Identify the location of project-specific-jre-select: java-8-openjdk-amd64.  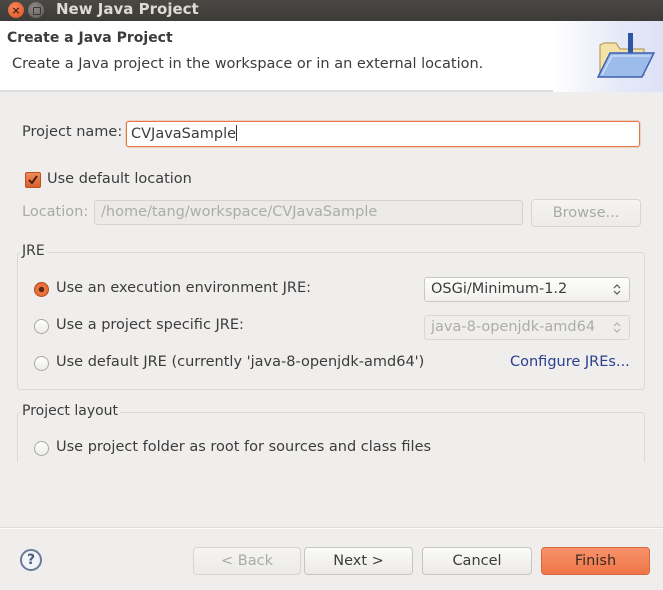
(527, 327).